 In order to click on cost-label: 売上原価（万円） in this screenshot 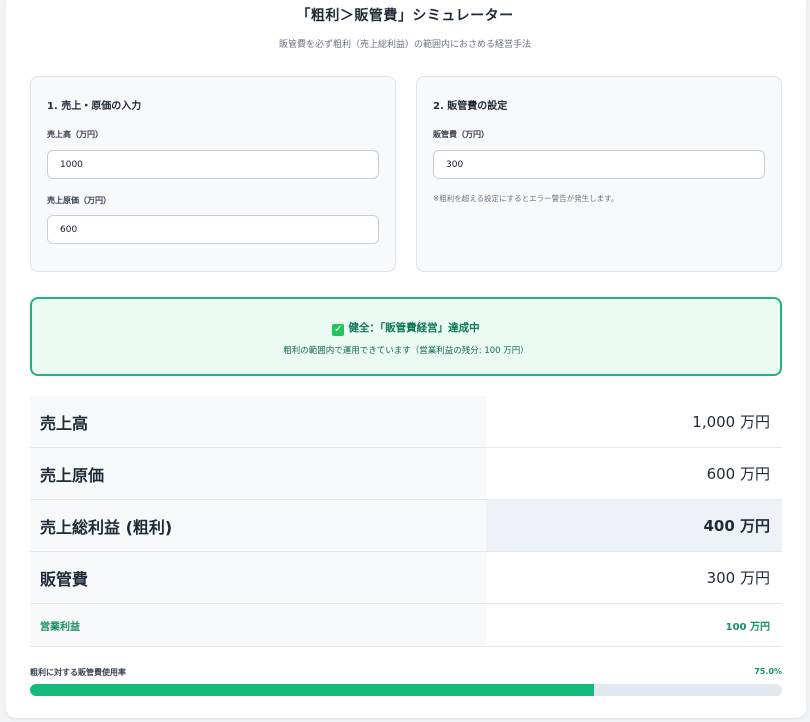, I will do `click(79, 200)`.